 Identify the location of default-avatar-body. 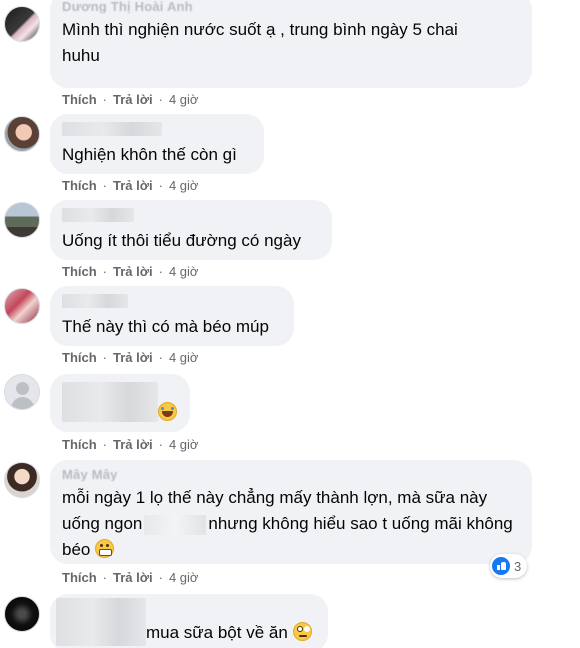
(22, 403).